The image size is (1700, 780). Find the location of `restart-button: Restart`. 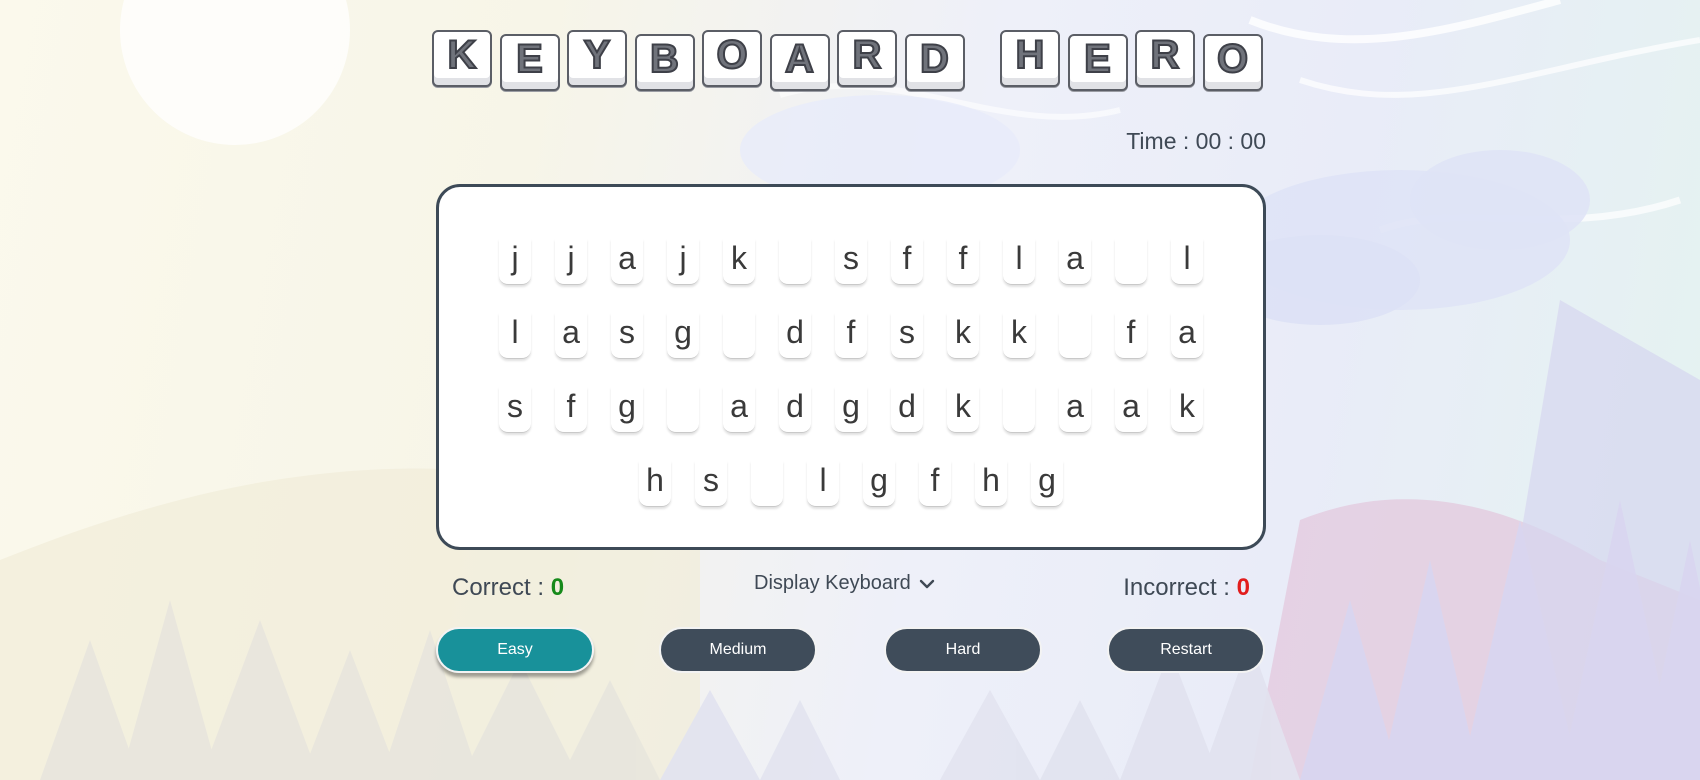

restart-button: Restart is located at coordinates (1186, 650).